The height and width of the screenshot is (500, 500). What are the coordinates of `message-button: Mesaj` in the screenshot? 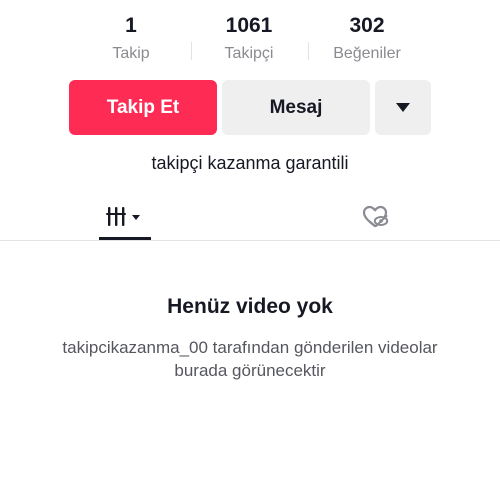 It's located at (296, 107).